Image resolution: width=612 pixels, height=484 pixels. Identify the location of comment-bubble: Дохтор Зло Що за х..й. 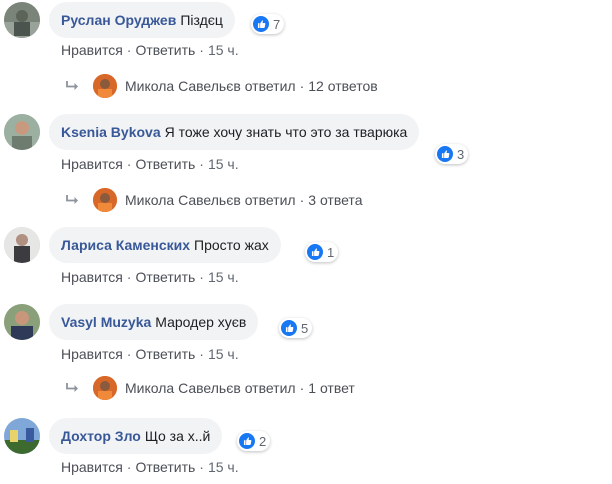
(136, 436).